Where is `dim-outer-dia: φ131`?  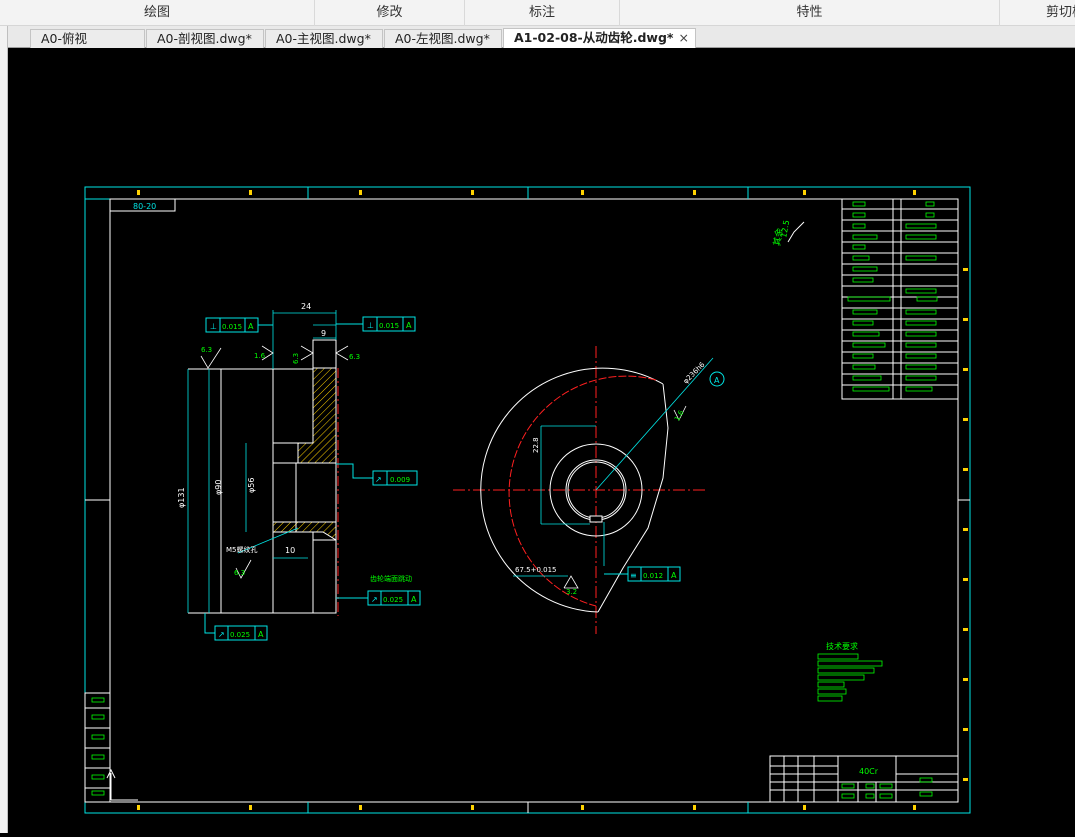
dim-outer-dia: φ131 is located at coordinates (181, 497).